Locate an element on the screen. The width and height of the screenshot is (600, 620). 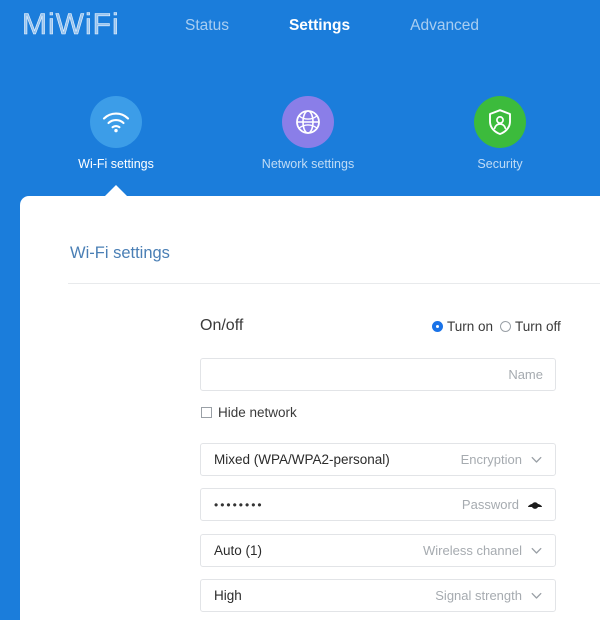
onoff-radio-group: Turn on Turn off is located at coordinates (496, 326).